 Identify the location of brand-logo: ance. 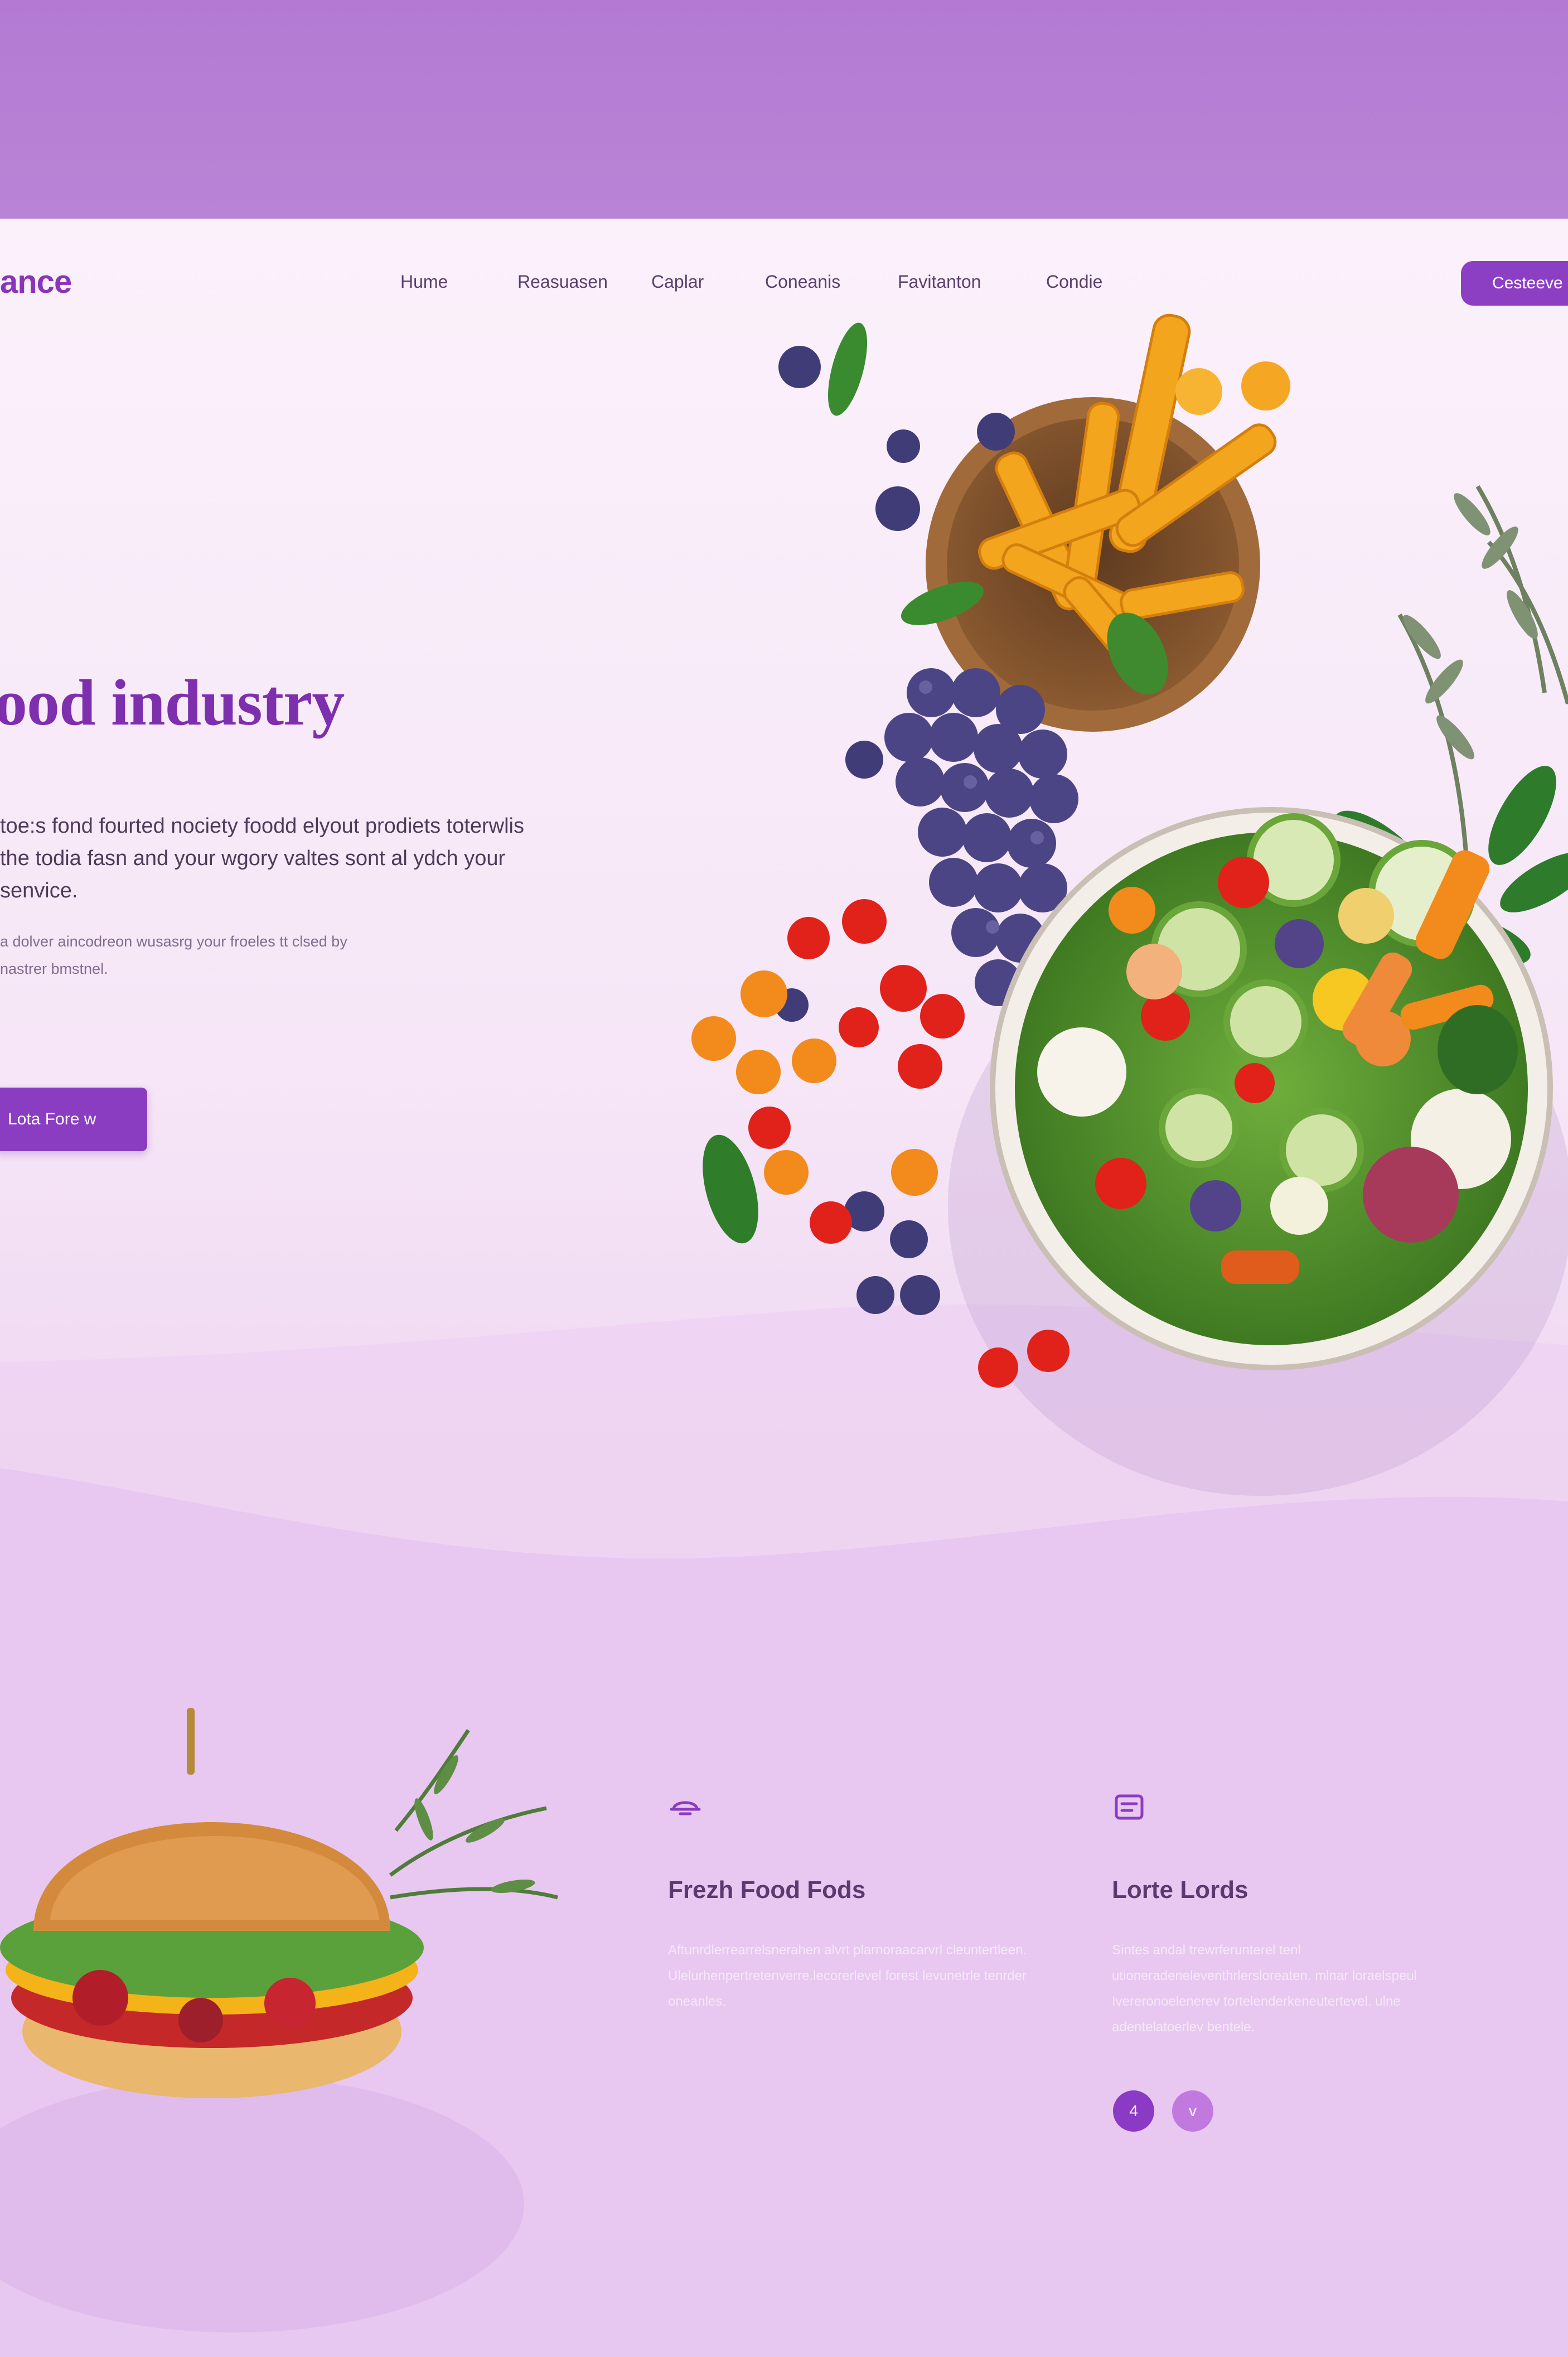
(36, 282).